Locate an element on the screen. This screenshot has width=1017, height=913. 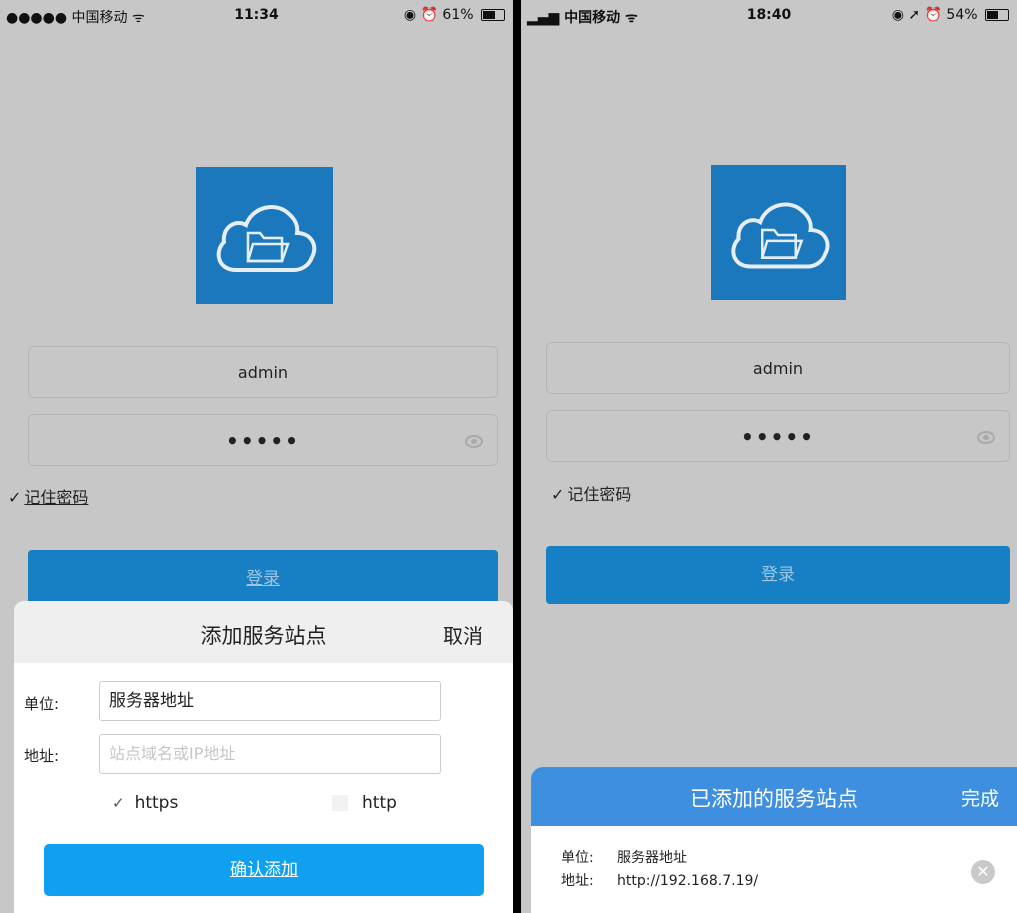
address-value: http://192.168.7.19/ is located at coordinates (688, 881).